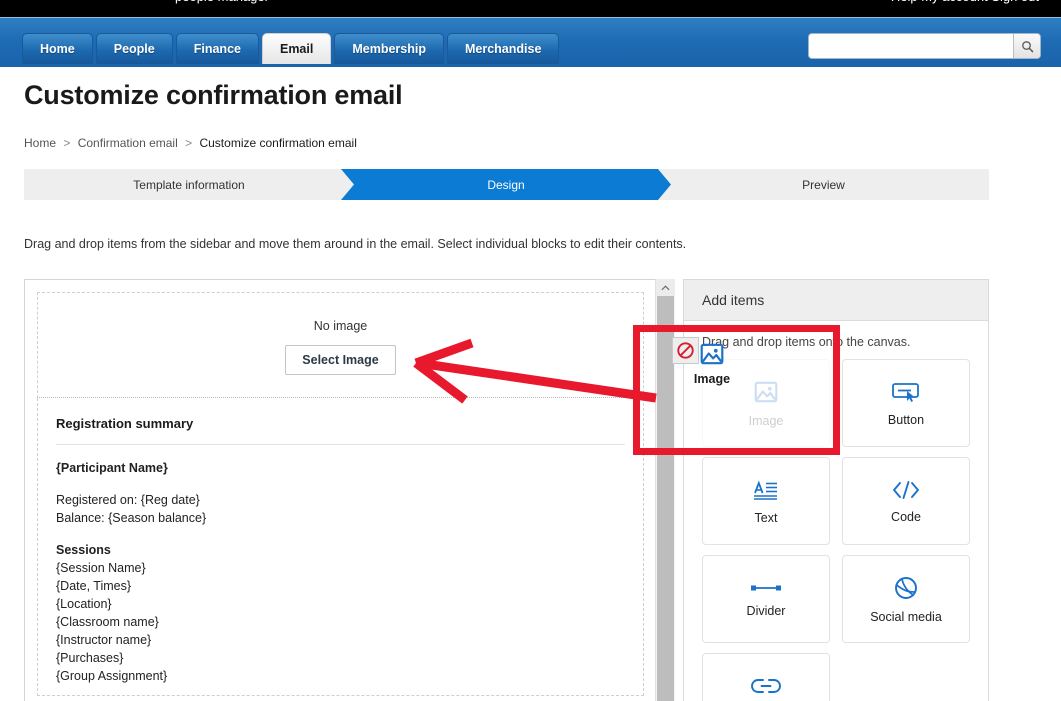  What do you see at coordinates (906, 616) in the screenshot?
I see `add-item-tile-label: Social media` at bounding box center [906, 616].